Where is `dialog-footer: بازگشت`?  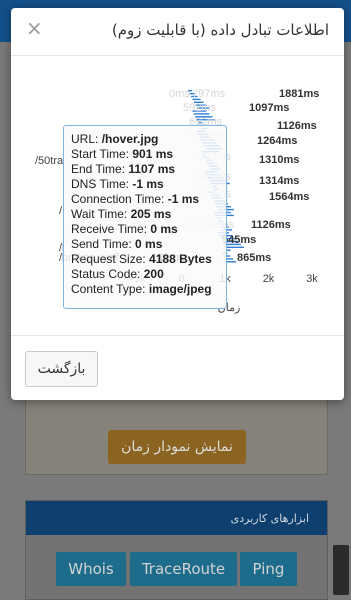
dialog-footer: بازگشت is located at coordinates (177, 367).